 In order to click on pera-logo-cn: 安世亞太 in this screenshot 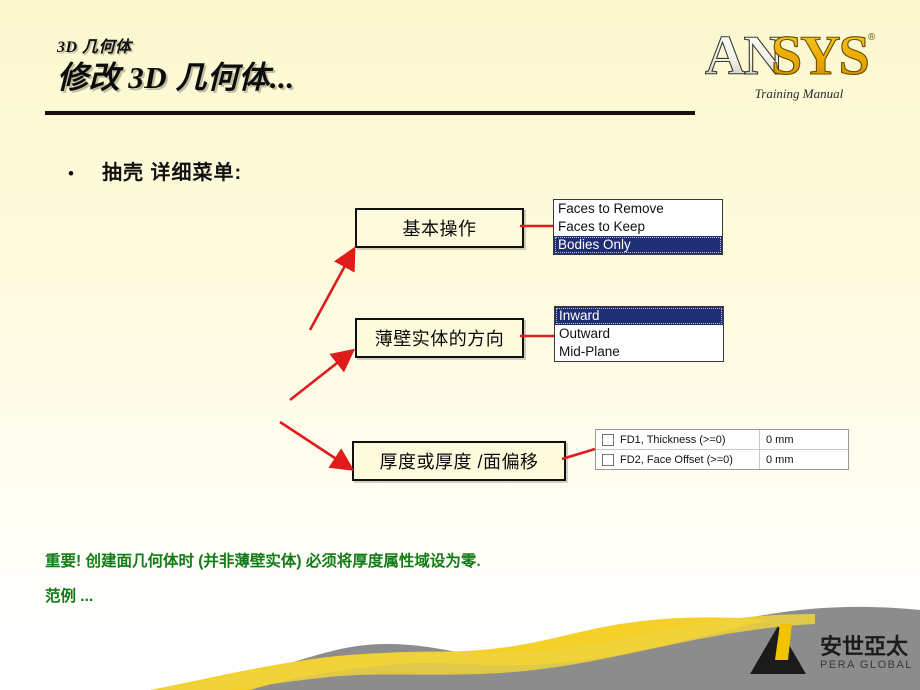, I will do `click(864, 646)`.